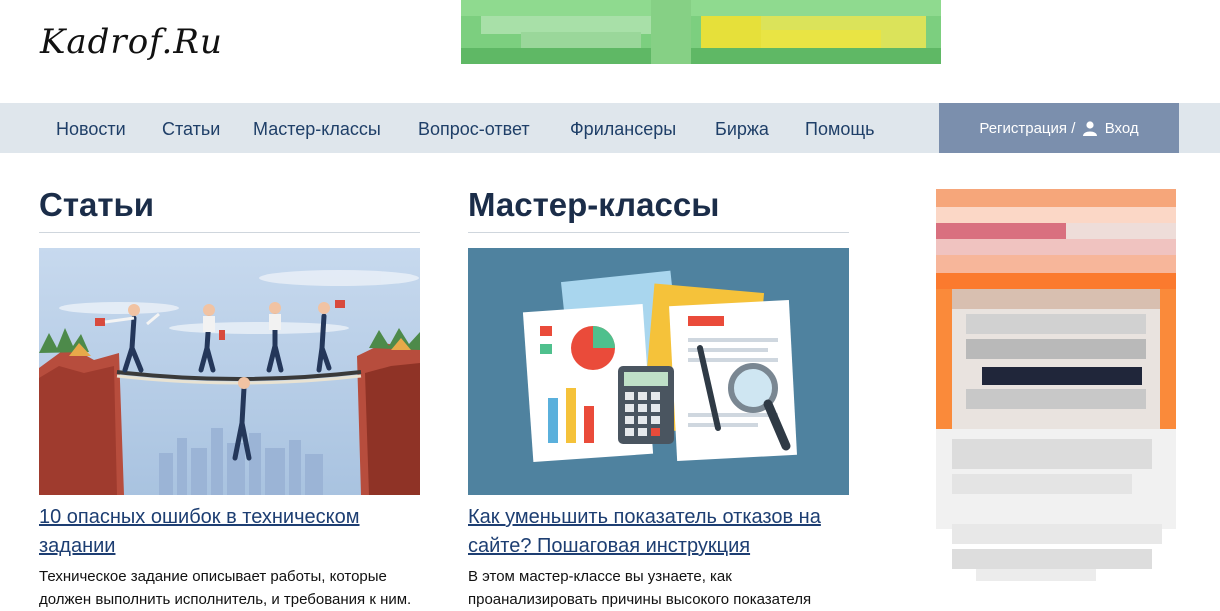 Image resolution: width=1220 pixels, height=611 pixels. I want to click on register-link: Регистрация /, so click(1027, 128).